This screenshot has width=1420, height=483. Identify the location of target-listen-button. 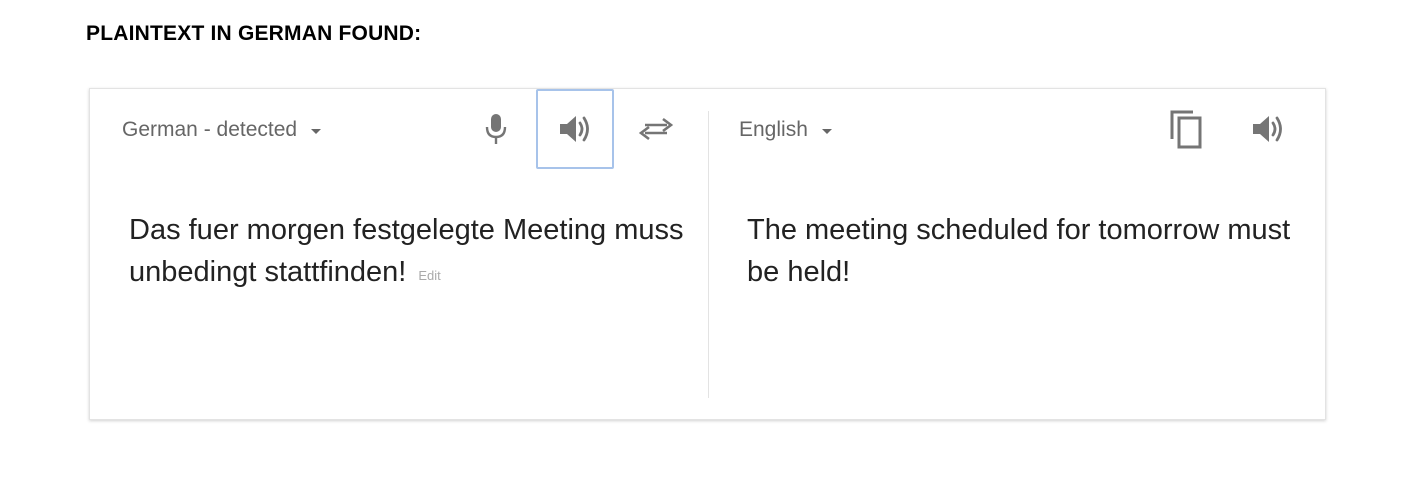
(1268, 129).